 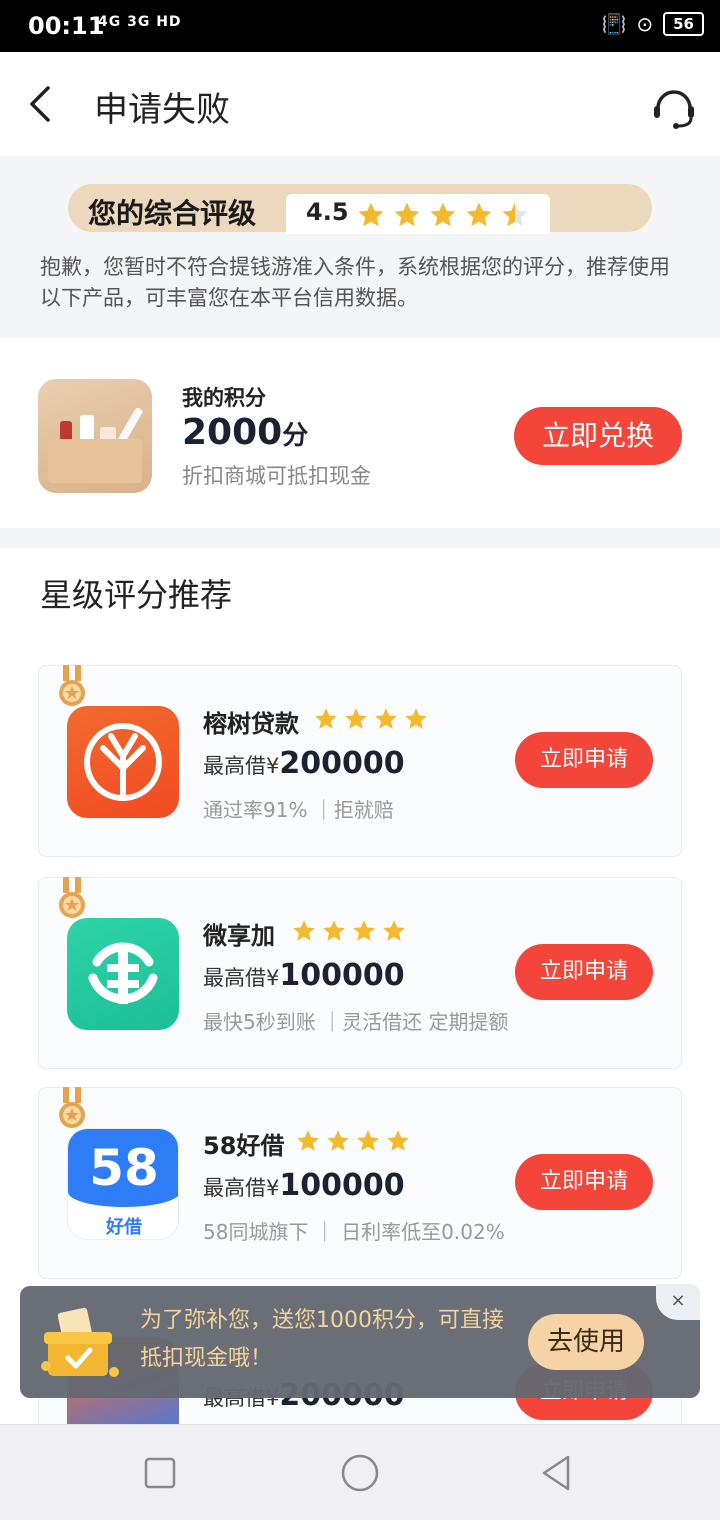 I want to click on rating-pill: 您的综合评级 4.5, so click(x=360, y=209).